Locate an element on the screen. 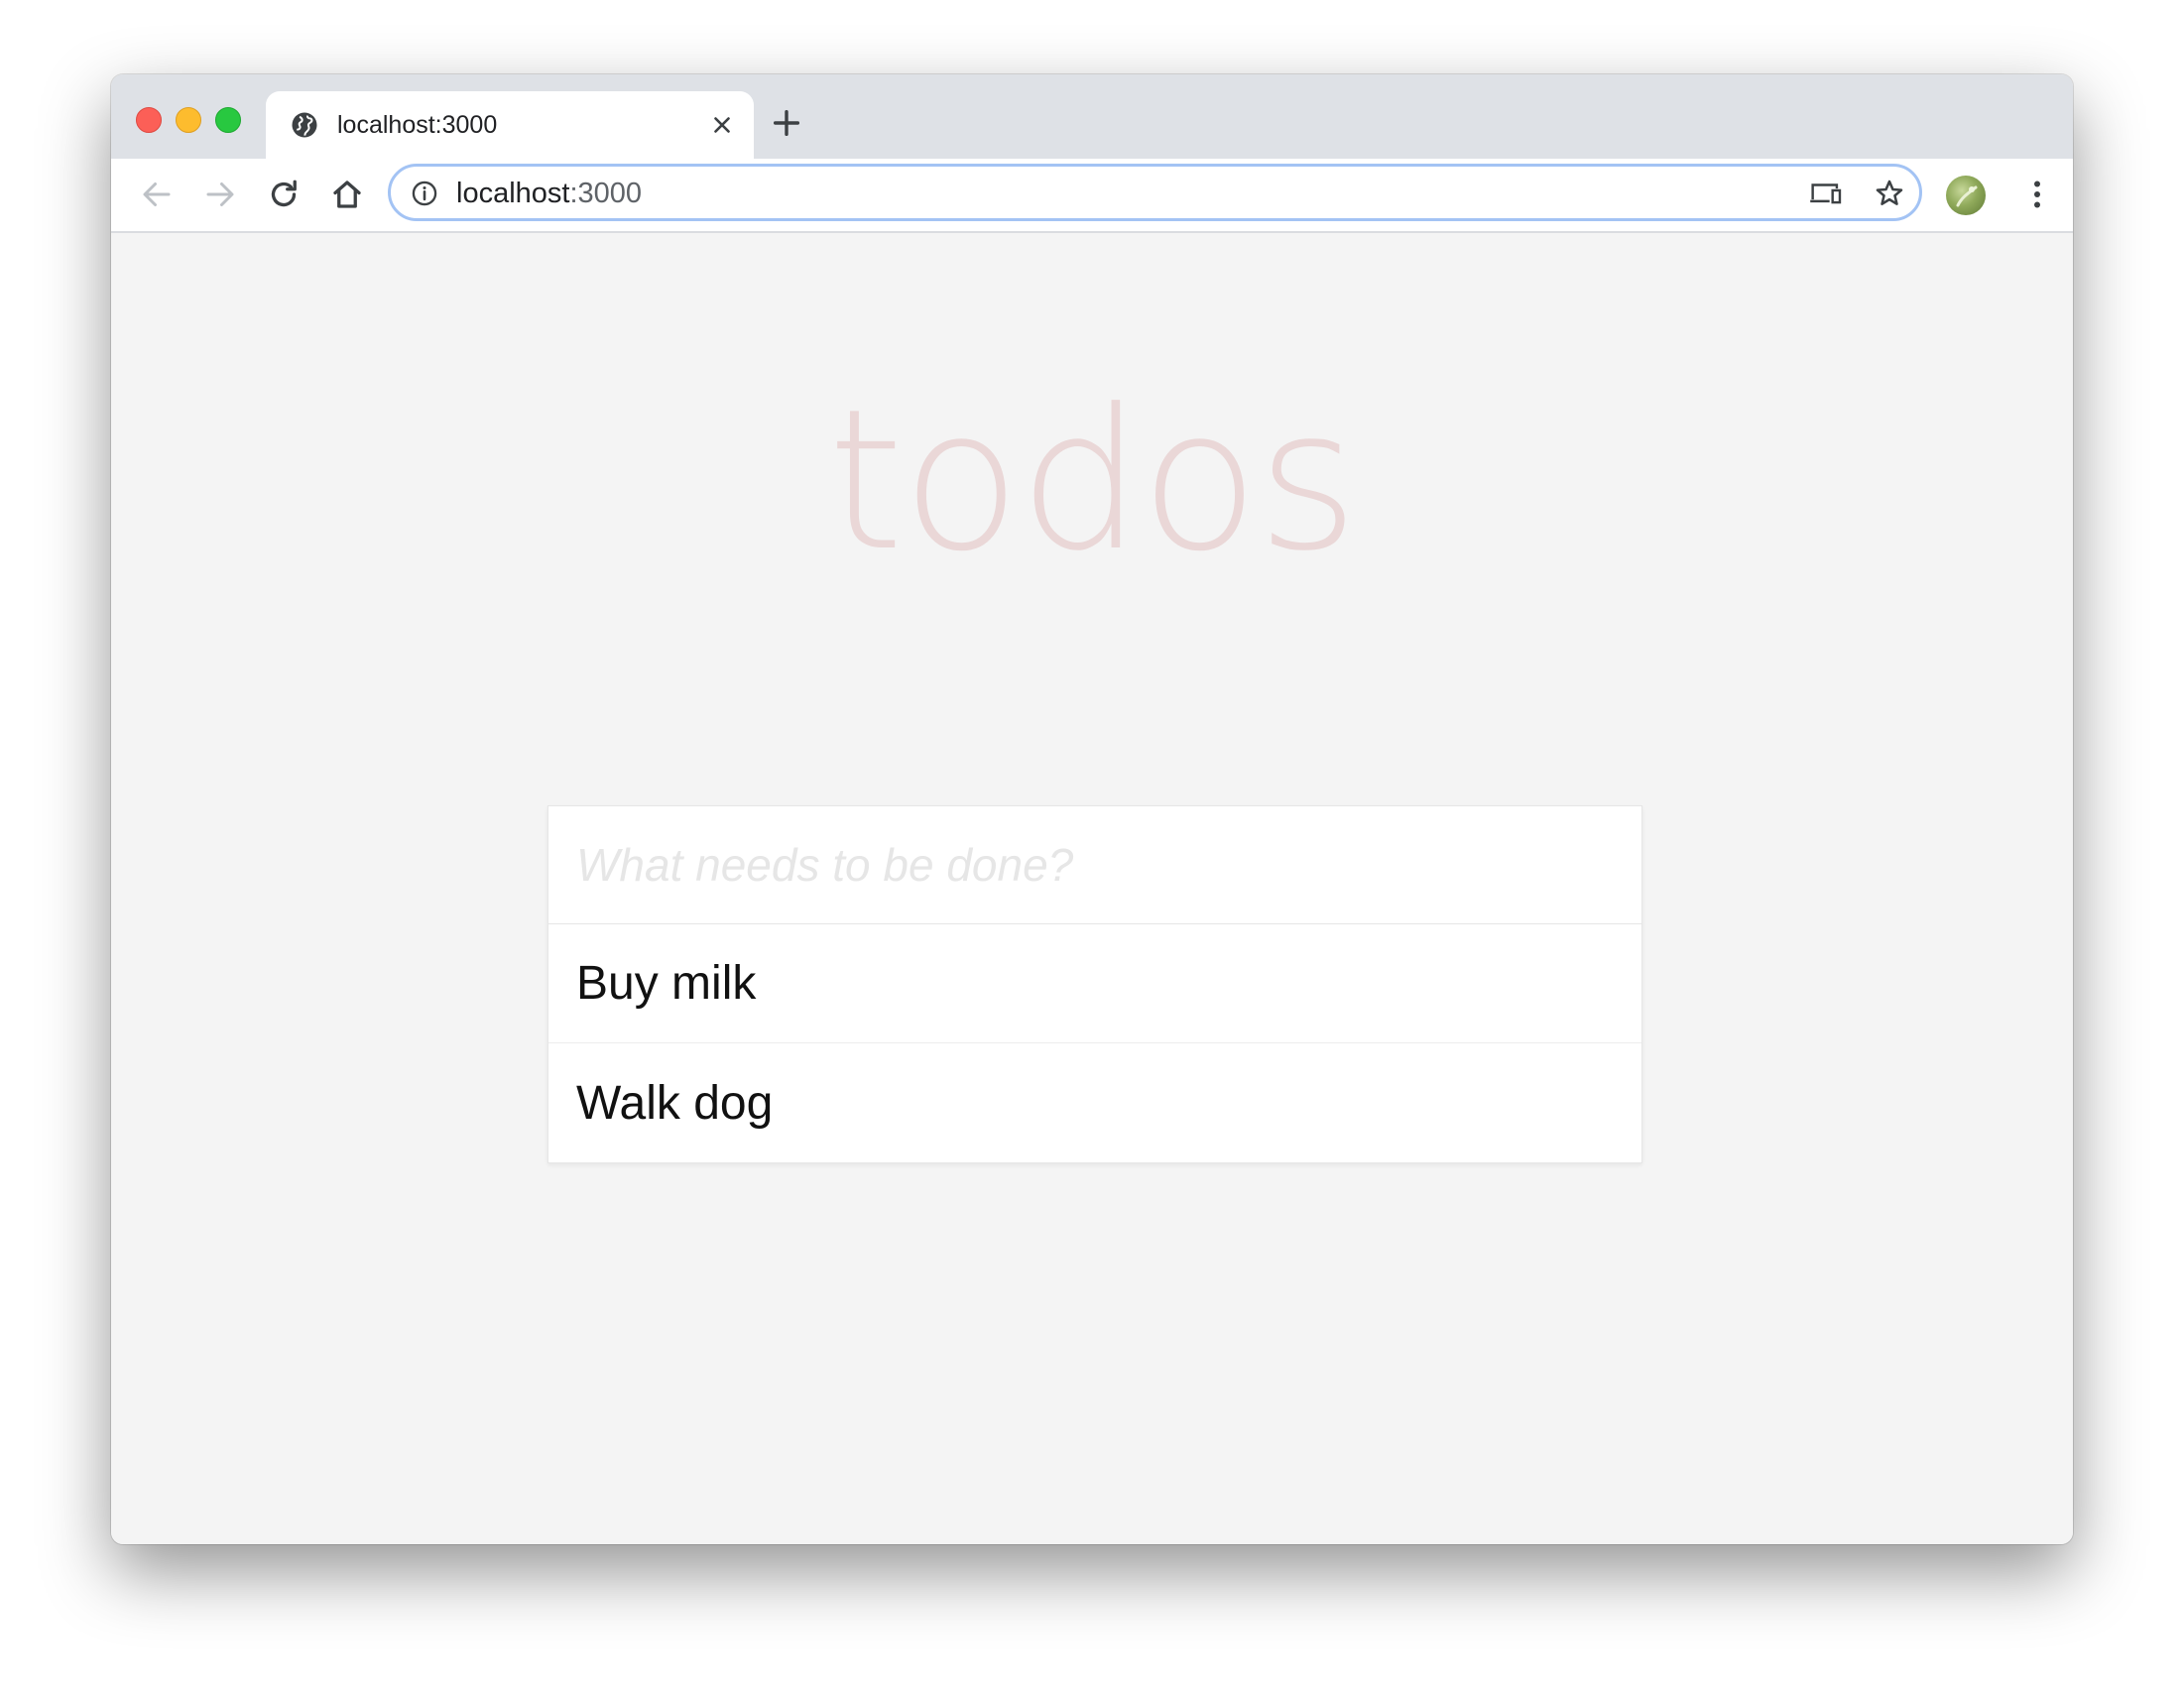 This screenshot has height=1692, width=2184. reload-icon is located at coordinates (284, 194).